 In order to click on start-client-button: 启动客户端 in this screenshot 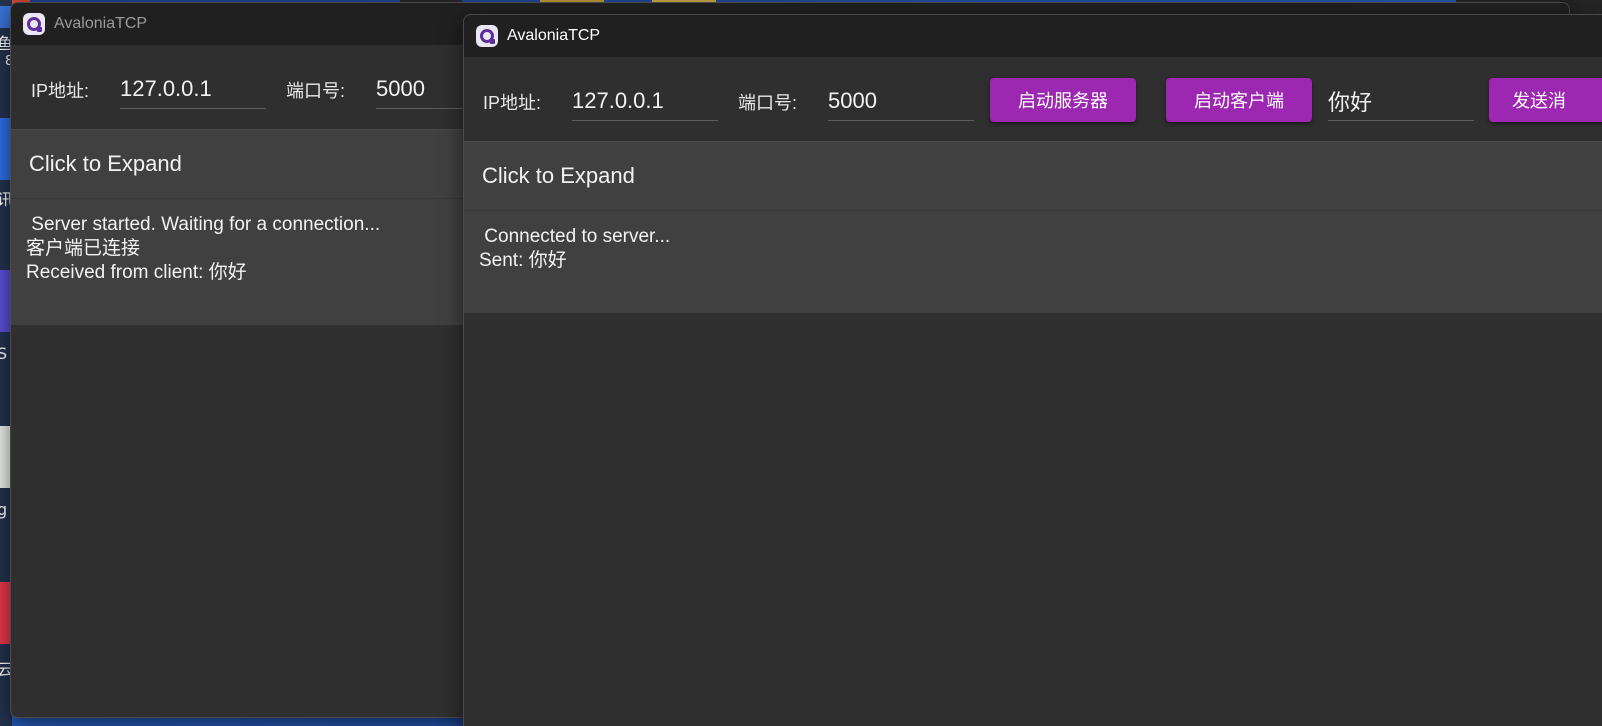, I will do `click(1239, 100)`.